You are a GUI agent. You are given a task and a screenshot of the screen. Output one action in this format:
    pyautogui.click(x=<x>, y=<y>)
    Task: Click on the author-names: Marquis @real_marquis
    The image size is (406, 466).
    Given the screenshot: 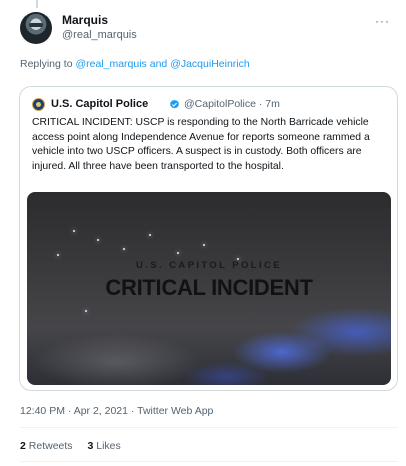 What is the action you would take?
    pyautogui.click(x=99, y=28)
    